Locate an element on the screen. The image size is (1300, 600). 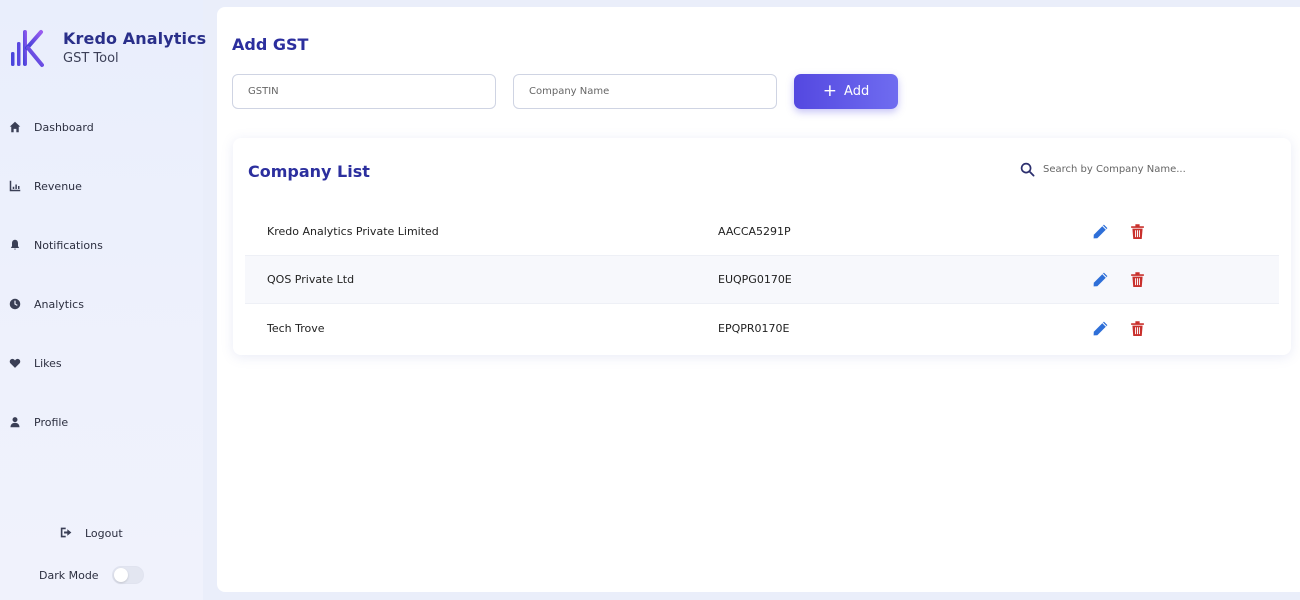
company-name-cell: QOS Private Ltd is located at coordinates (311, 279).